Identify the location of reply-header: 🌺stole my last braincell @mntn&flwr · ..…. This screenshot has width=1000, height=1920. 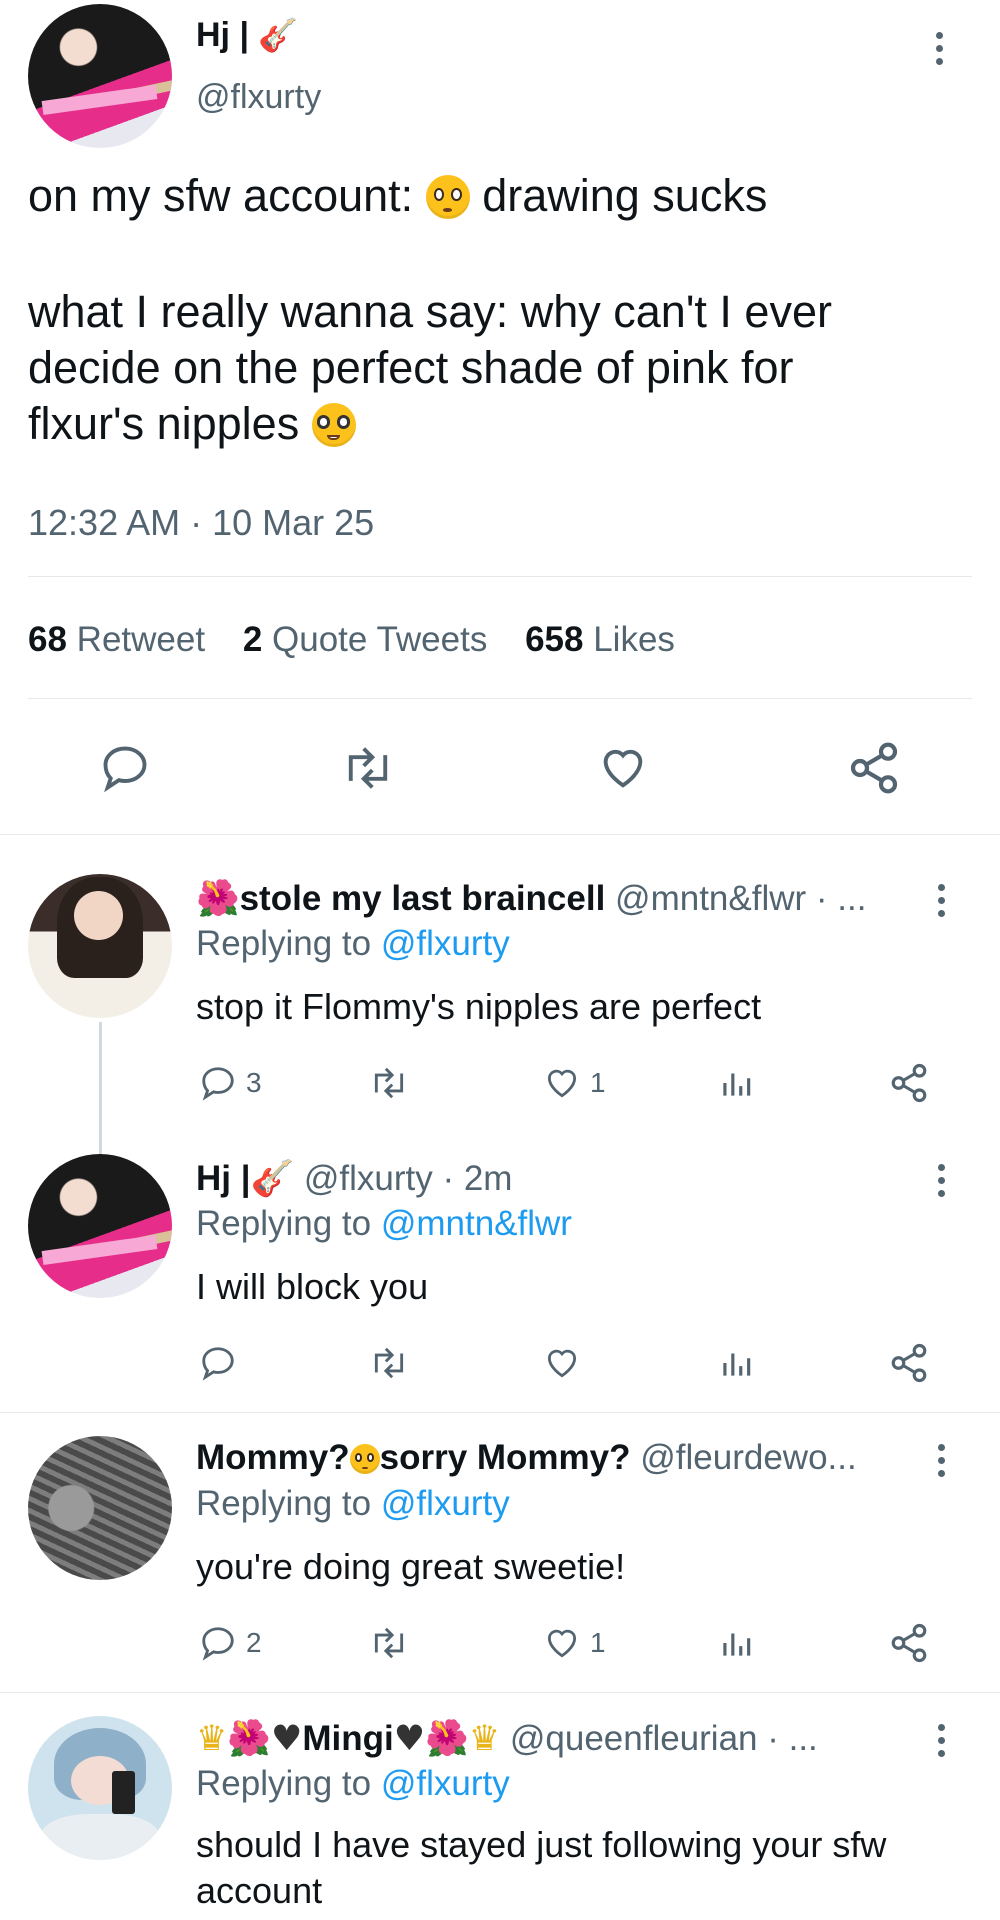
(531, 898).